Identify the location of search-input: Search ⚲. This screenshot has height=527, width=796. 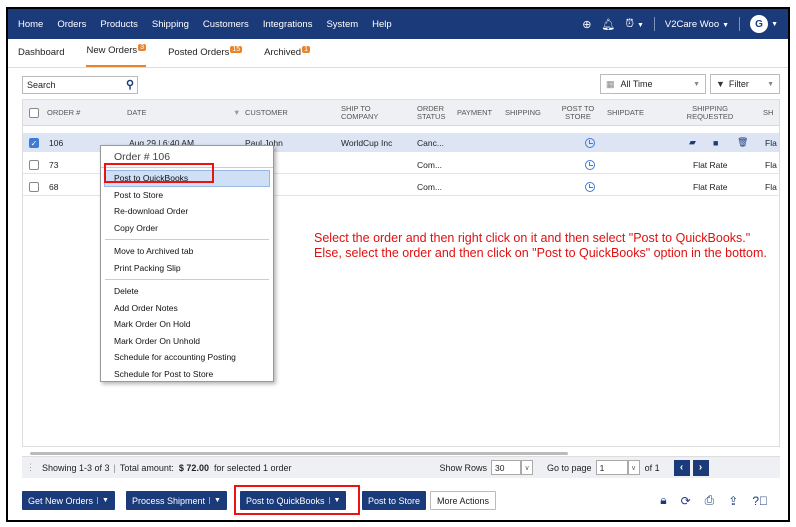
(80, 85).